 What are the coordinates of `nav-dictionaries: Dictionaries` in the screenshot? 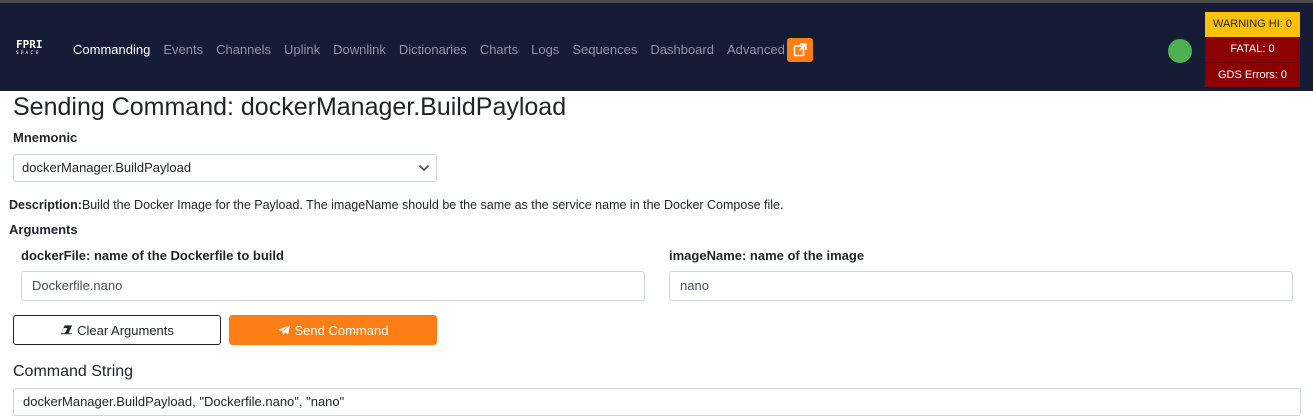 It's located at (433, 50).